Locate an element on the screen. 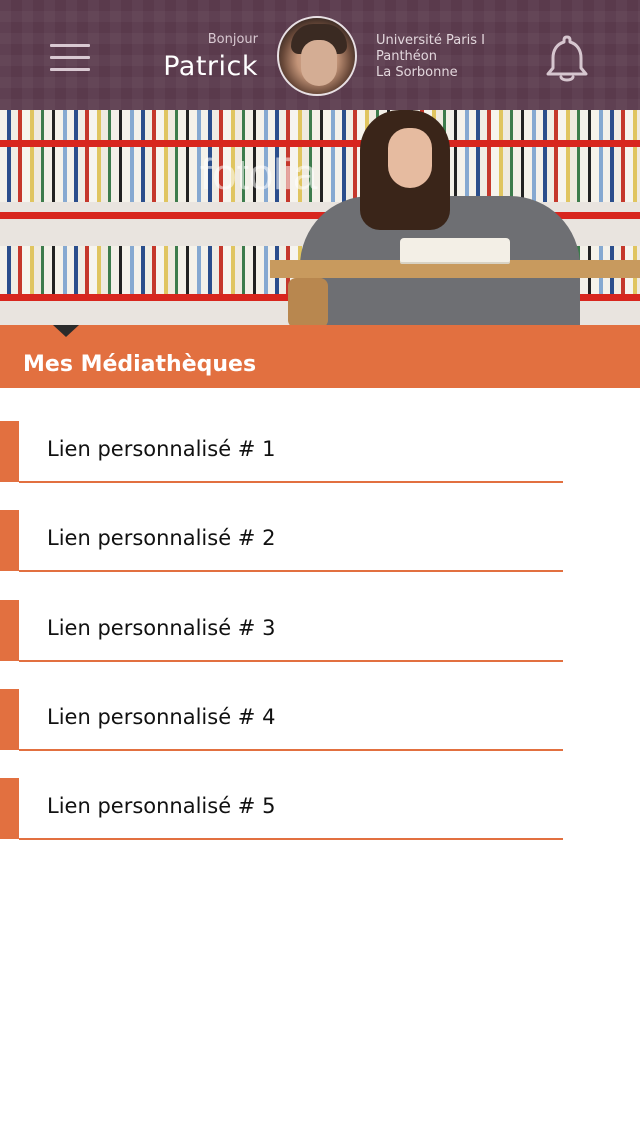 This screenshot has height=1136, width=640. avatar-face is located at coordinates (319, 63).